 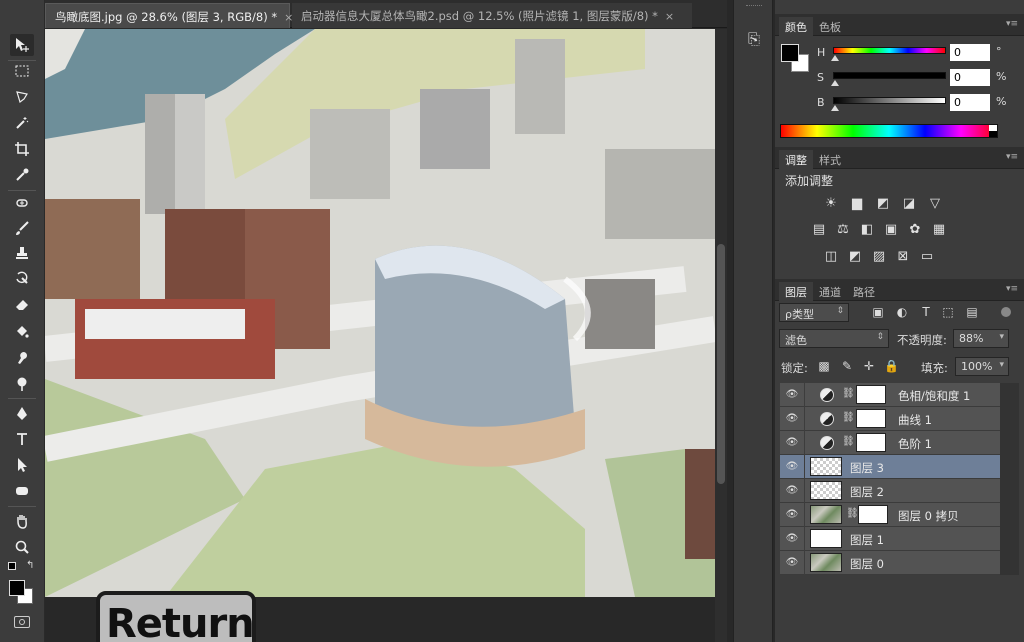 I want to click on tab-channels: 通道, so click(x=830, y=291).